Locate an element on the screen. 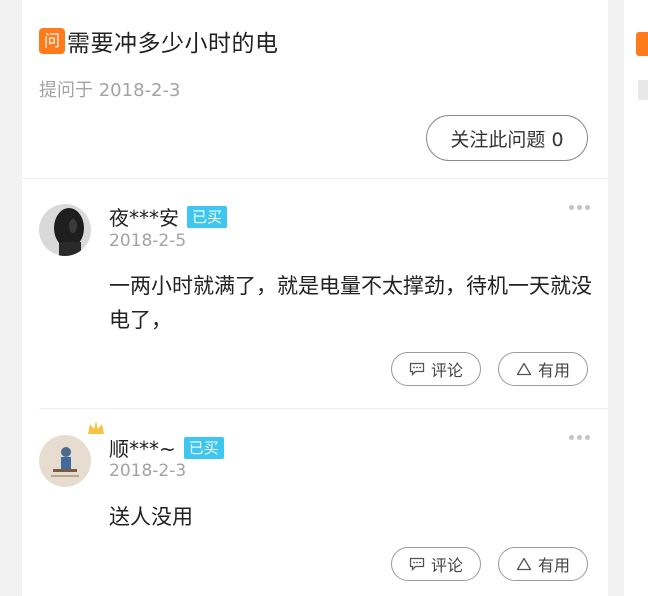 The width and height of the screenshot is (648, 596). user-row: 顺***~ 已买 is located at coordinates (166, 447).